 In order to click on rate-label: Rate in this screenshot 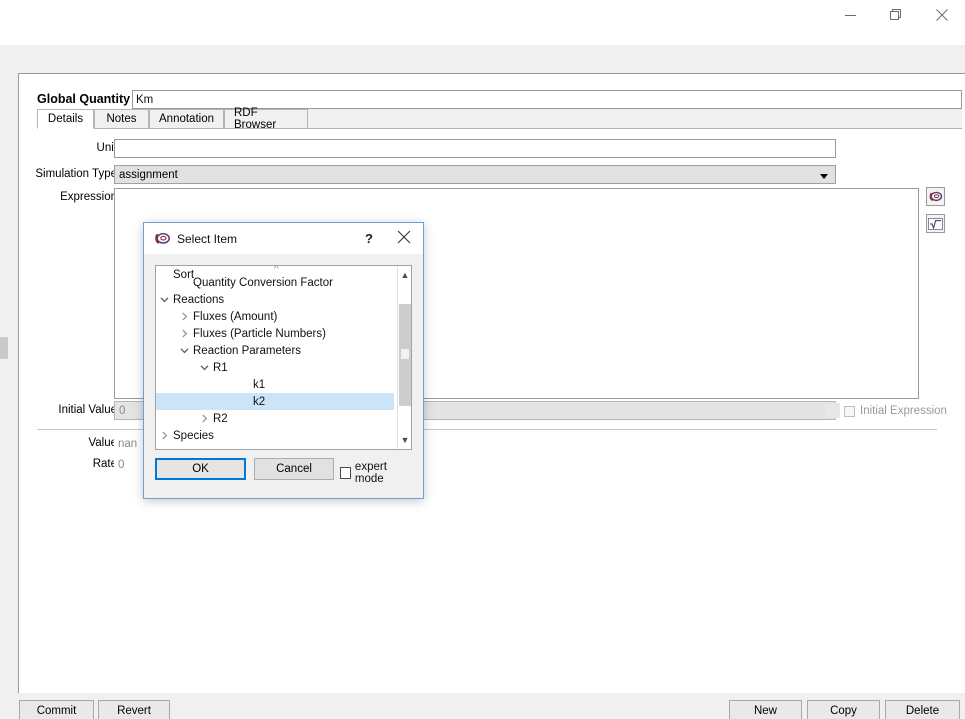, I will do `click(104, 464)`.